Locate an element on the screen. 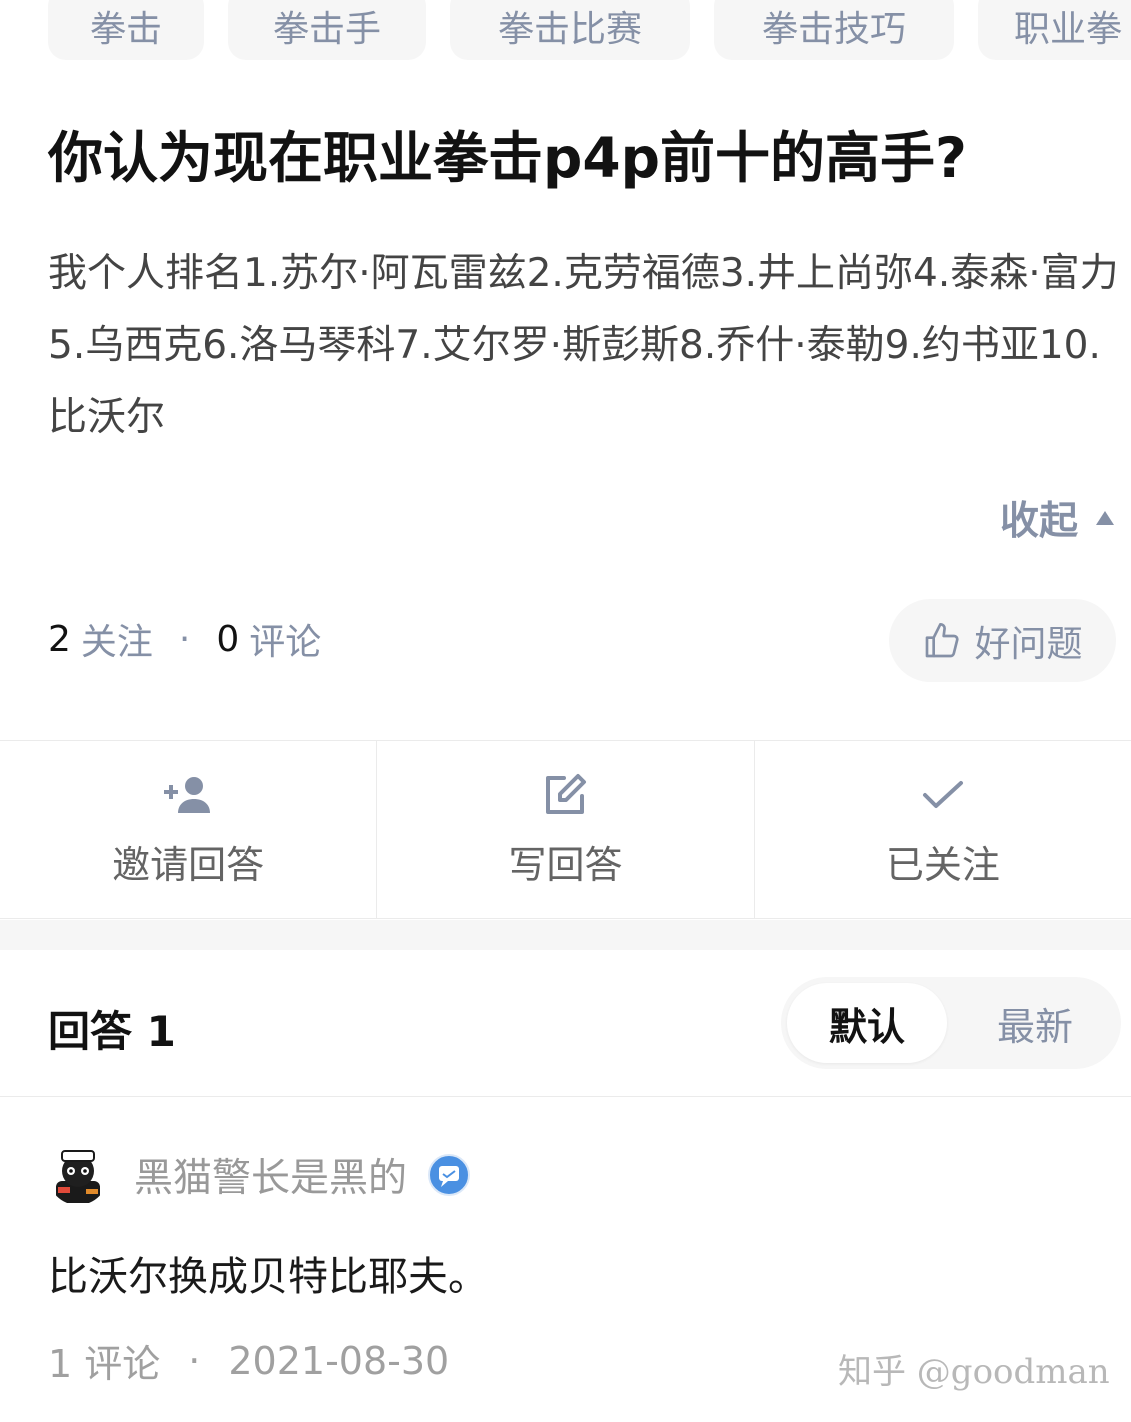 The height and width of the screenshot is (1422, 1131). topic-tag: 拳击手 is located at coordinates (327, 30).